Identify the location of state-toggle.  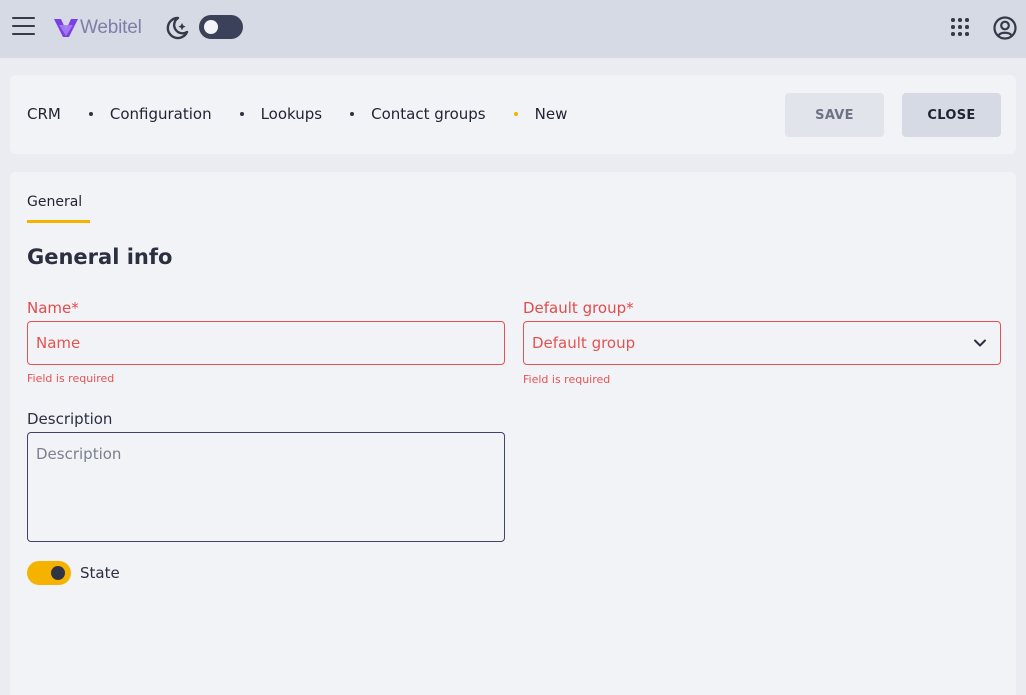
(49, 573).